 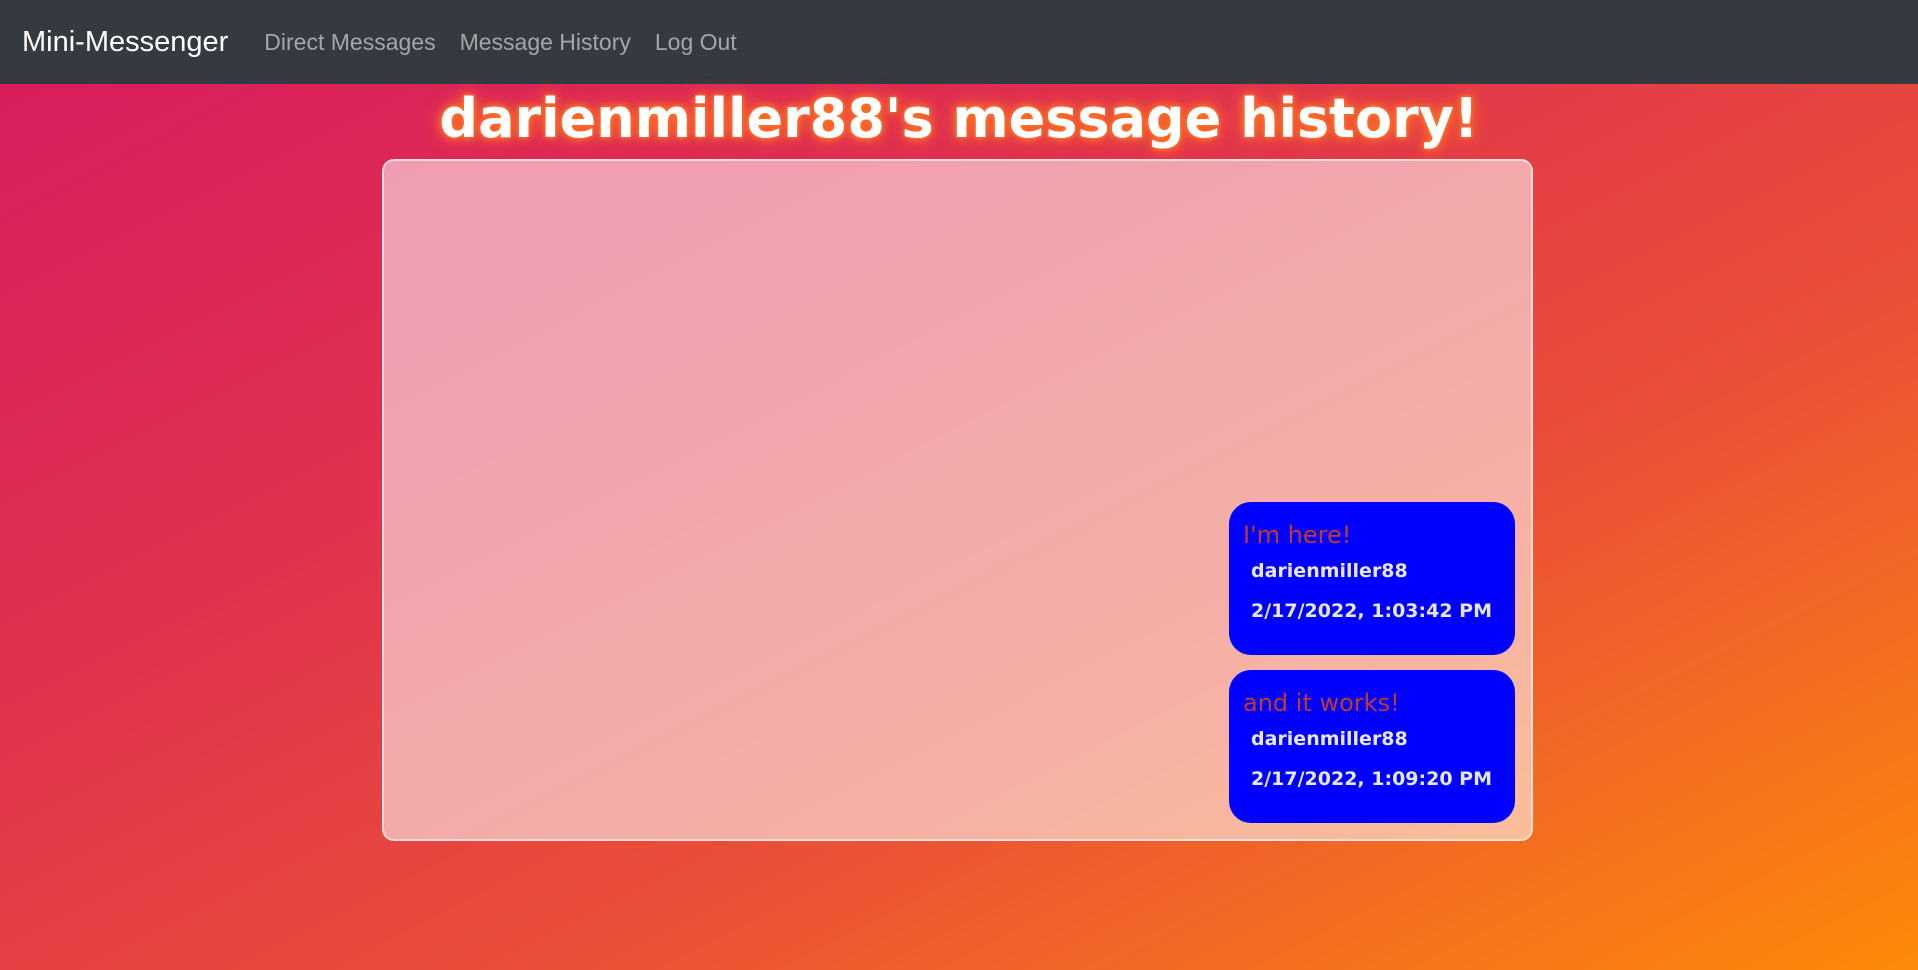 What do you see at coordinates (545, 42) in the screenshot?
I see `nav-link-message-history: Message History` at bounding box center [545, 42].